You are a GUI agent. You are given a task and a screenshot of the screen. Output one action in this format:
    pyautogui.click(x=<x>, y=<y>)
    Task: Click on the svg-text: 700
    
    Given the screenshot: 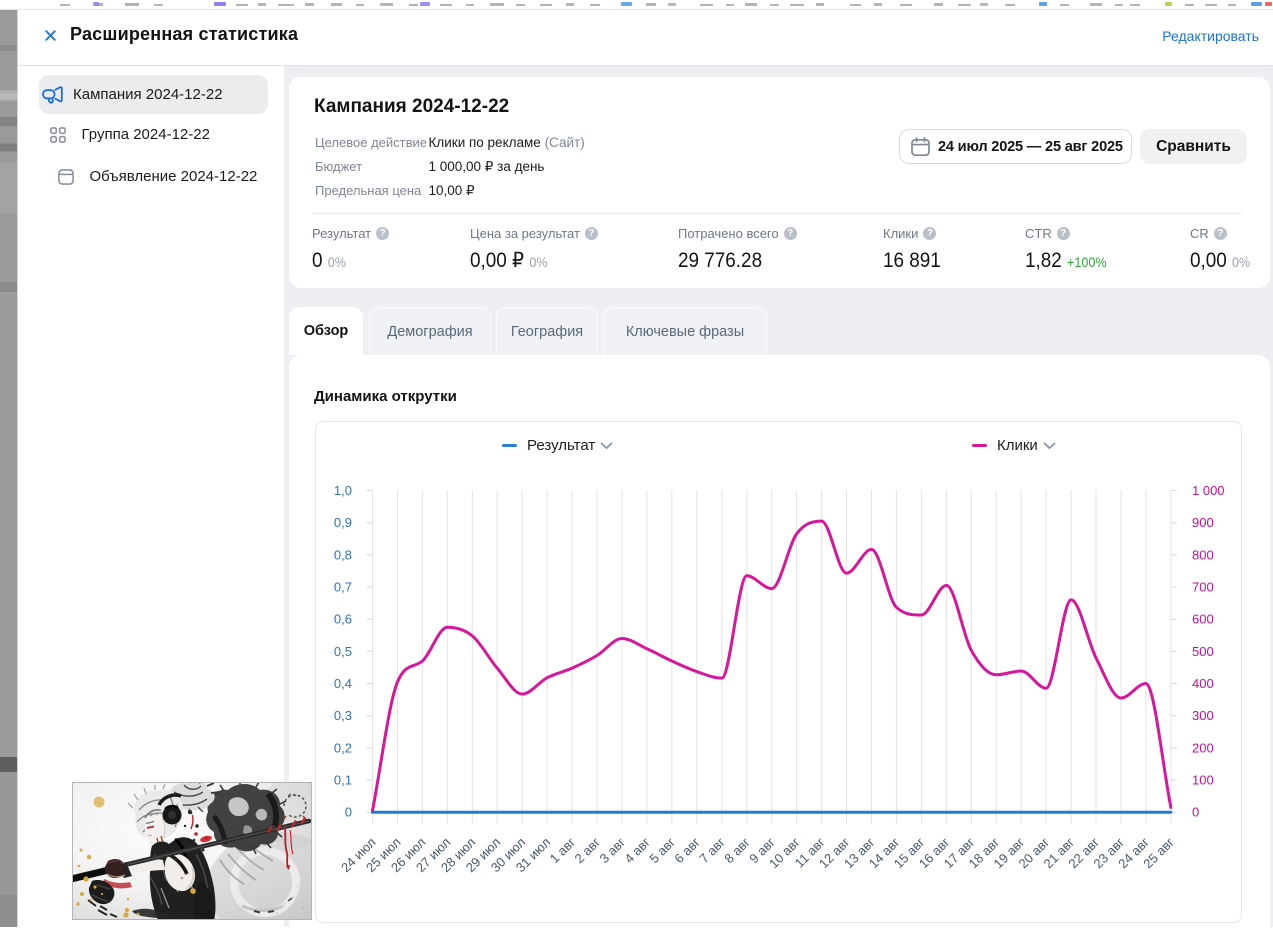 What is the action you would take?
    pyautogui.click(x=1203, y=586)
    